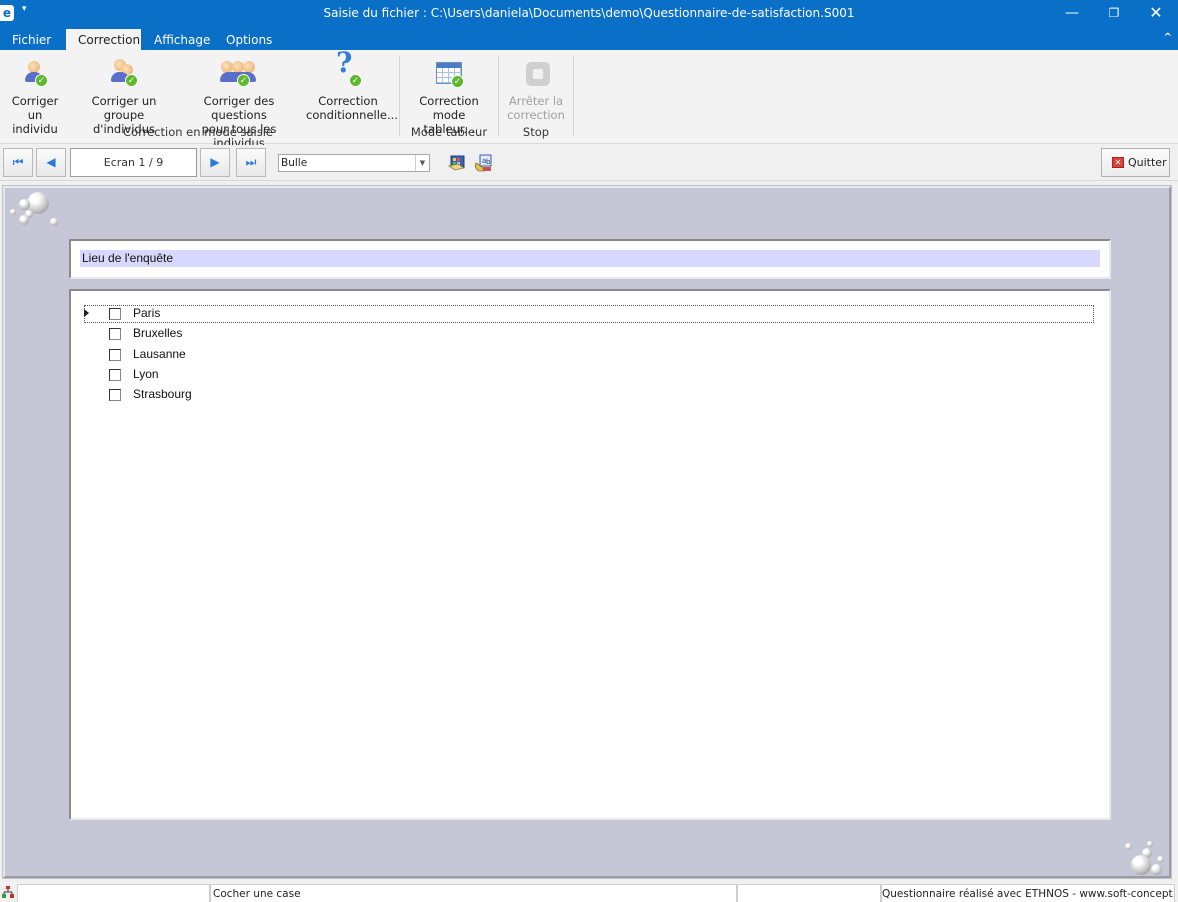 Image resolution: width=1178 pixels, height=902 pixels. Describe the element at coordinates (86, 313) in the screenshot. I see `current-row-pointer-icon` at that location.